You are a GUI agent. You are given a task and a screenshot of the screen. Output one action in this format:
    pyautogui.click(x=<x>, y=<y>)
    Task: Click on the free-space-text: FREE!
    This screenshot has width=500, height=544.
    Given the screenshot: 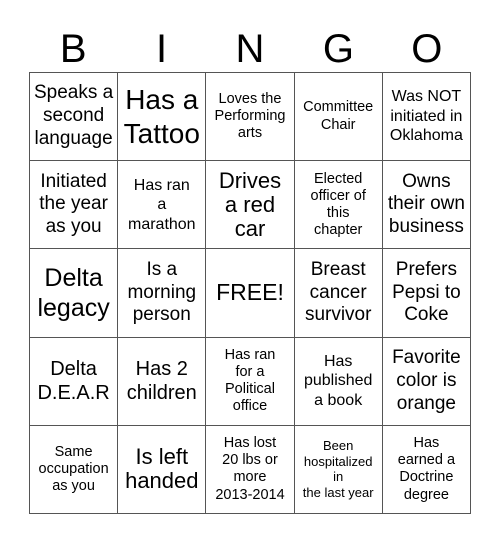 What is the action you would take?
    pyautogui.click(x=250, y=292)
    